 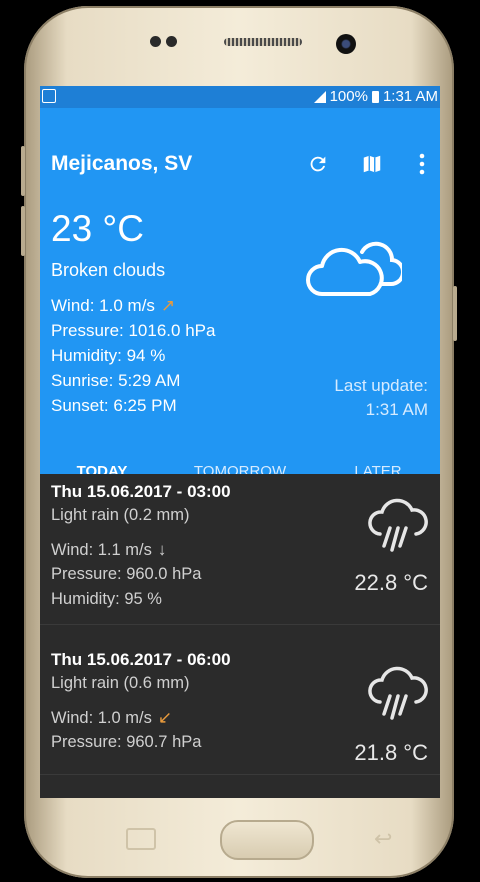 What do you see at coordinates (354, 268) in the screenshot?
I see `broken-clouds-icon` at bounding box center [354, 268].